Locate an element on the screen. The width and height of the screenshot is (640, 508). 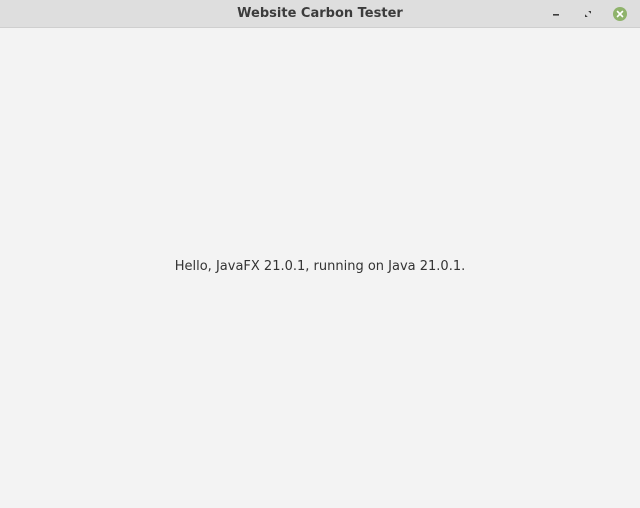
window-title: Website Carbon Tester is located at coordinates (320, 13).